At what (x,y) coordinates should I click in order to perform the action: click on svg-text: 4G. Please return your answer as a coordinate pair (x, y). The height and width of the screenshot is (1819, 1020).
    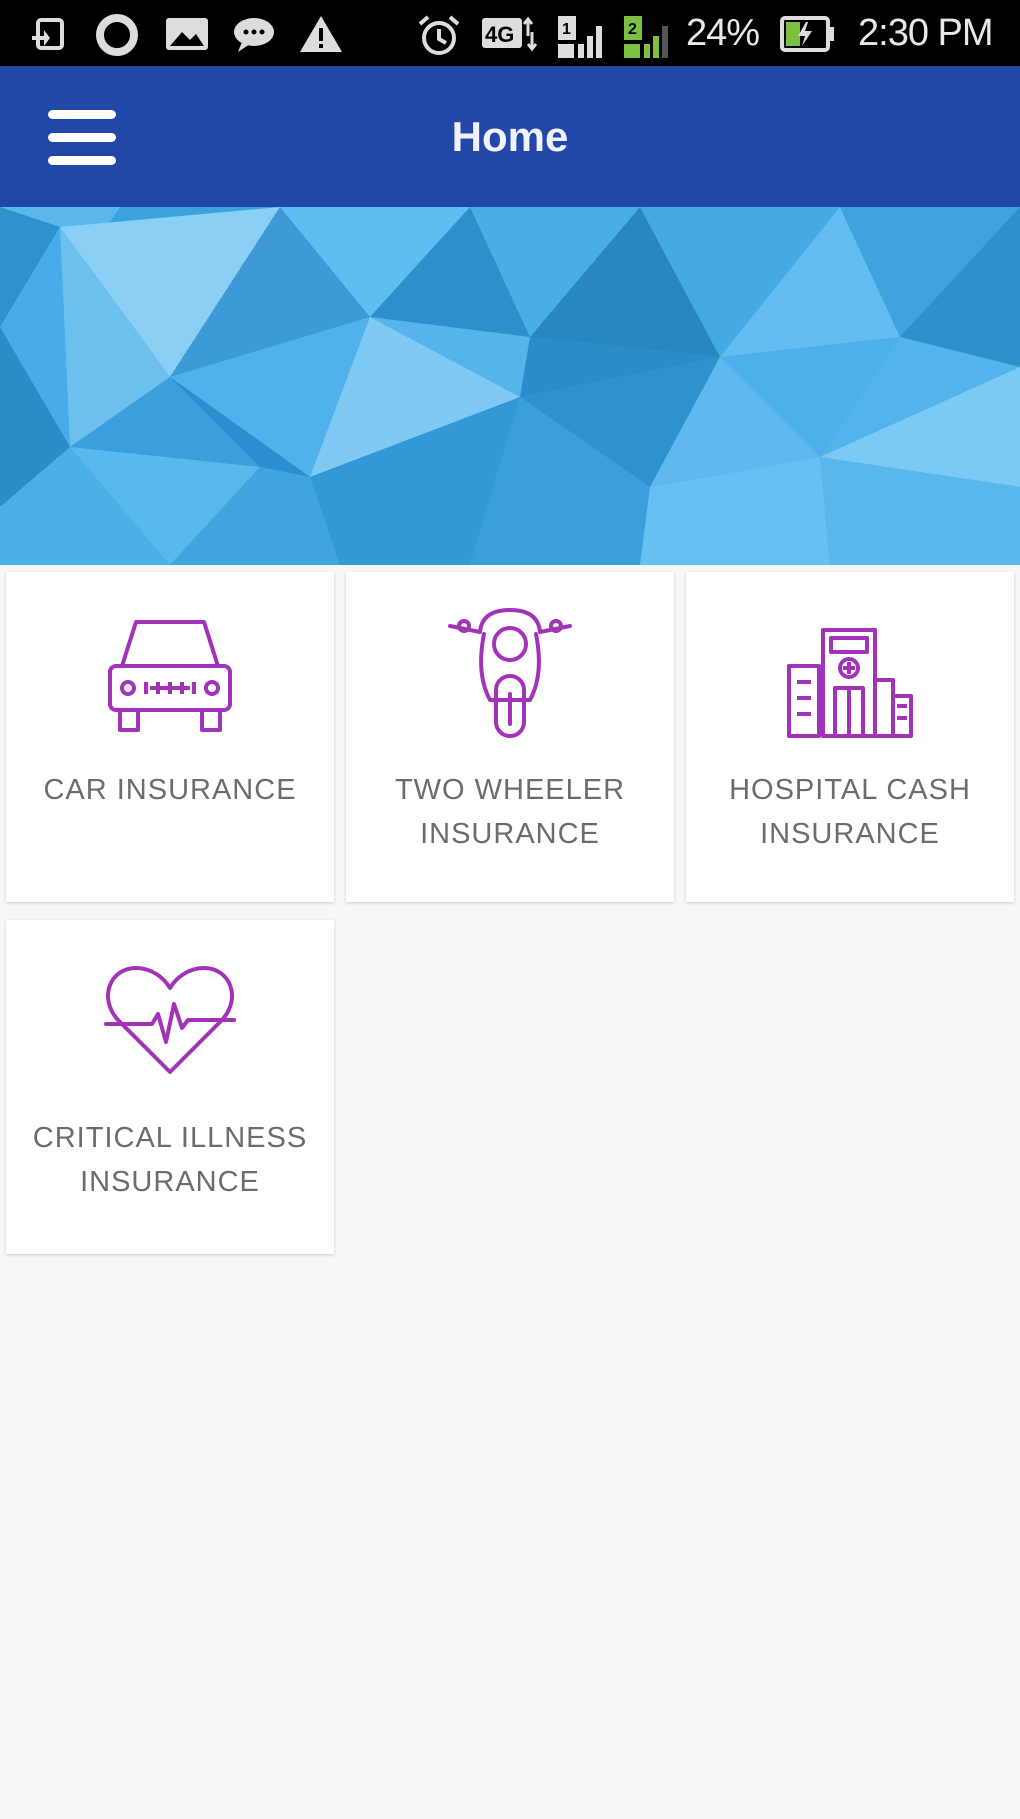
    Looking at the image, I should click on (499, 34).